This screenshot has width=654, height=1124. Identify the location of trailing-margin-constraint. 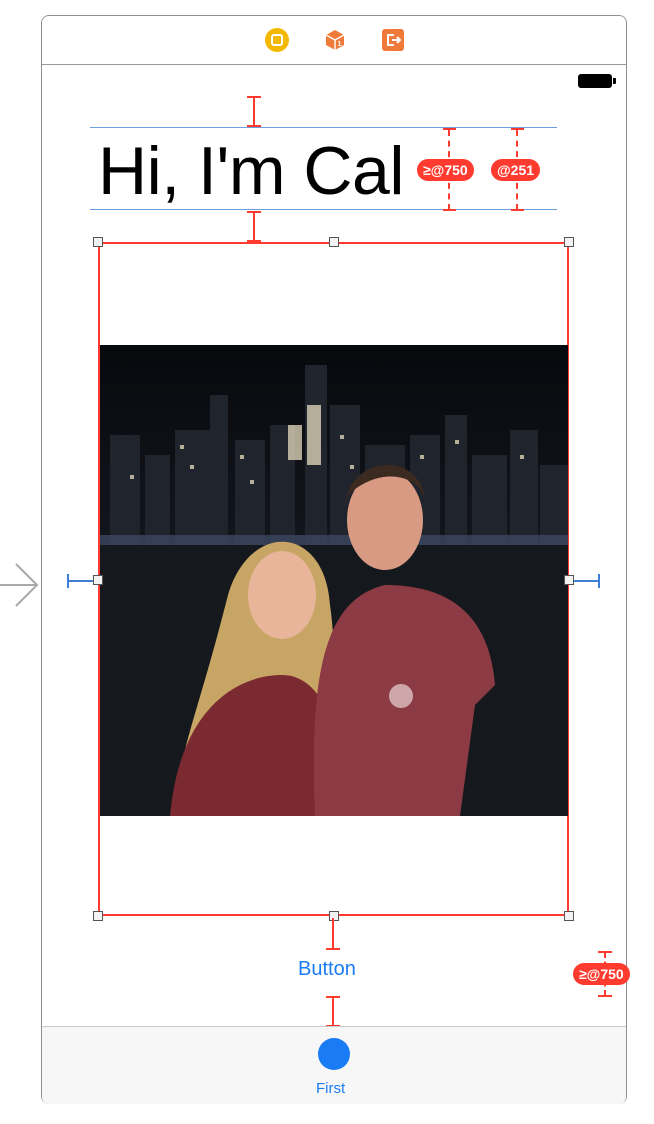
(587, 581).